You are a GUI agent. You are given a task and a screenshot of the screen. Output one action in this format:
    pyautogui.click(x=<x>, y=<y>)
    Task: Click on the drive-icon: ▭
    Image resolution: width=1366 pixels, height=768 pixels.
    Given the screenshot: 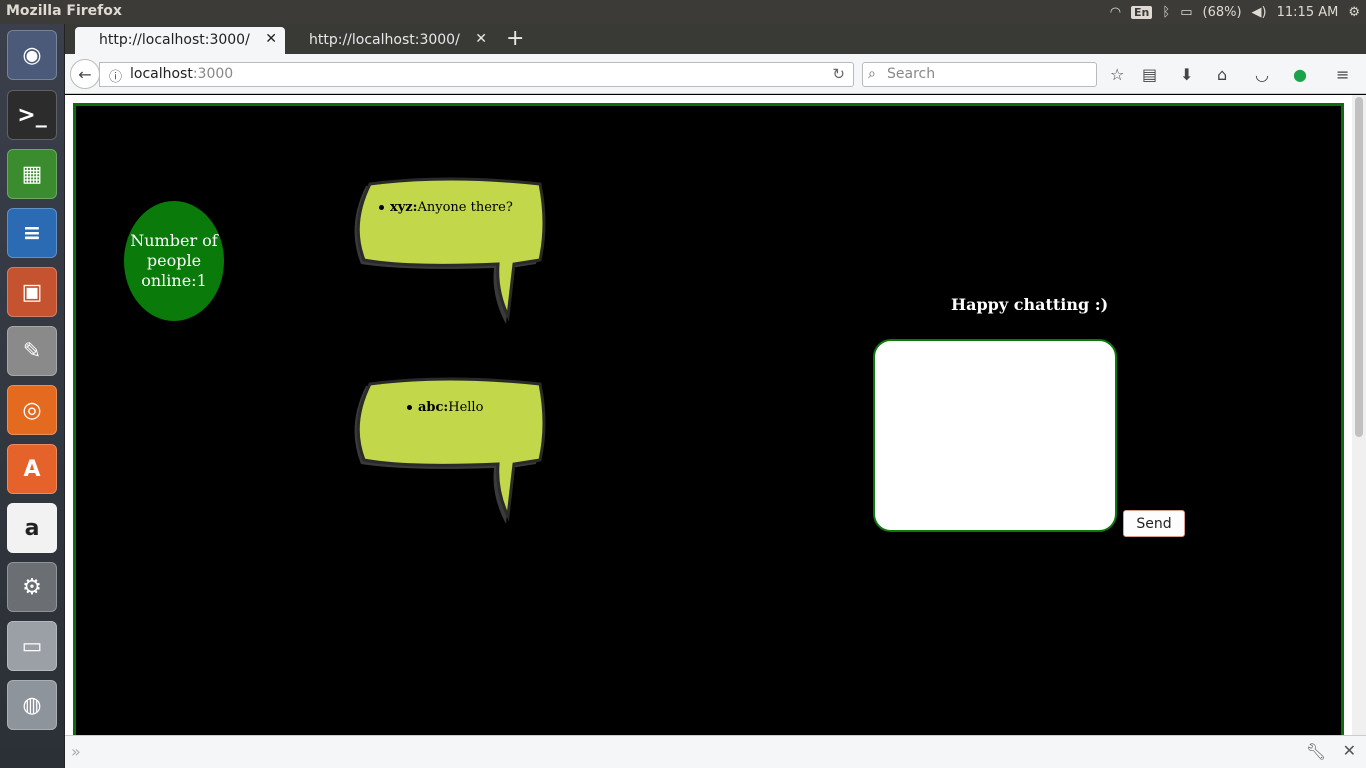 What is the action you would take?
    pyautogui.click(x=32, y=646)
    